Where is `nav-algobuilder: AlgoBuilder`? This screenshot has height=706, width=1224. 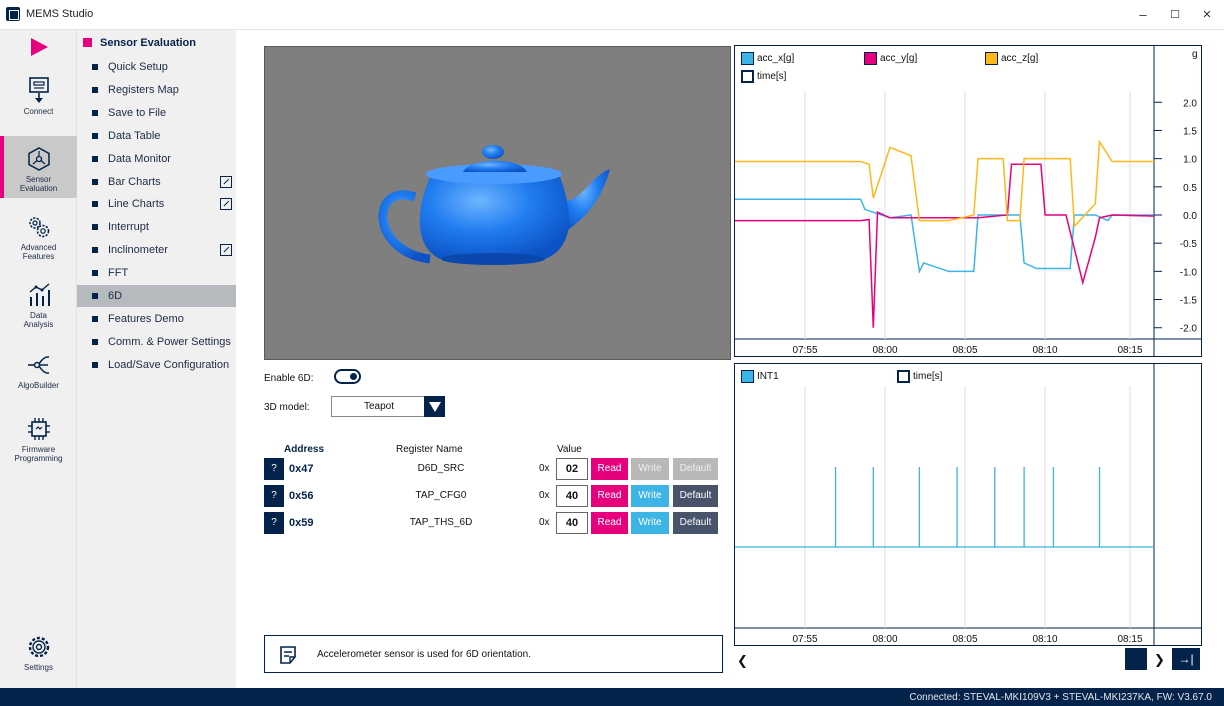
nav-algobuilder: AlgoBuilder is located at coordinates (38, 375).